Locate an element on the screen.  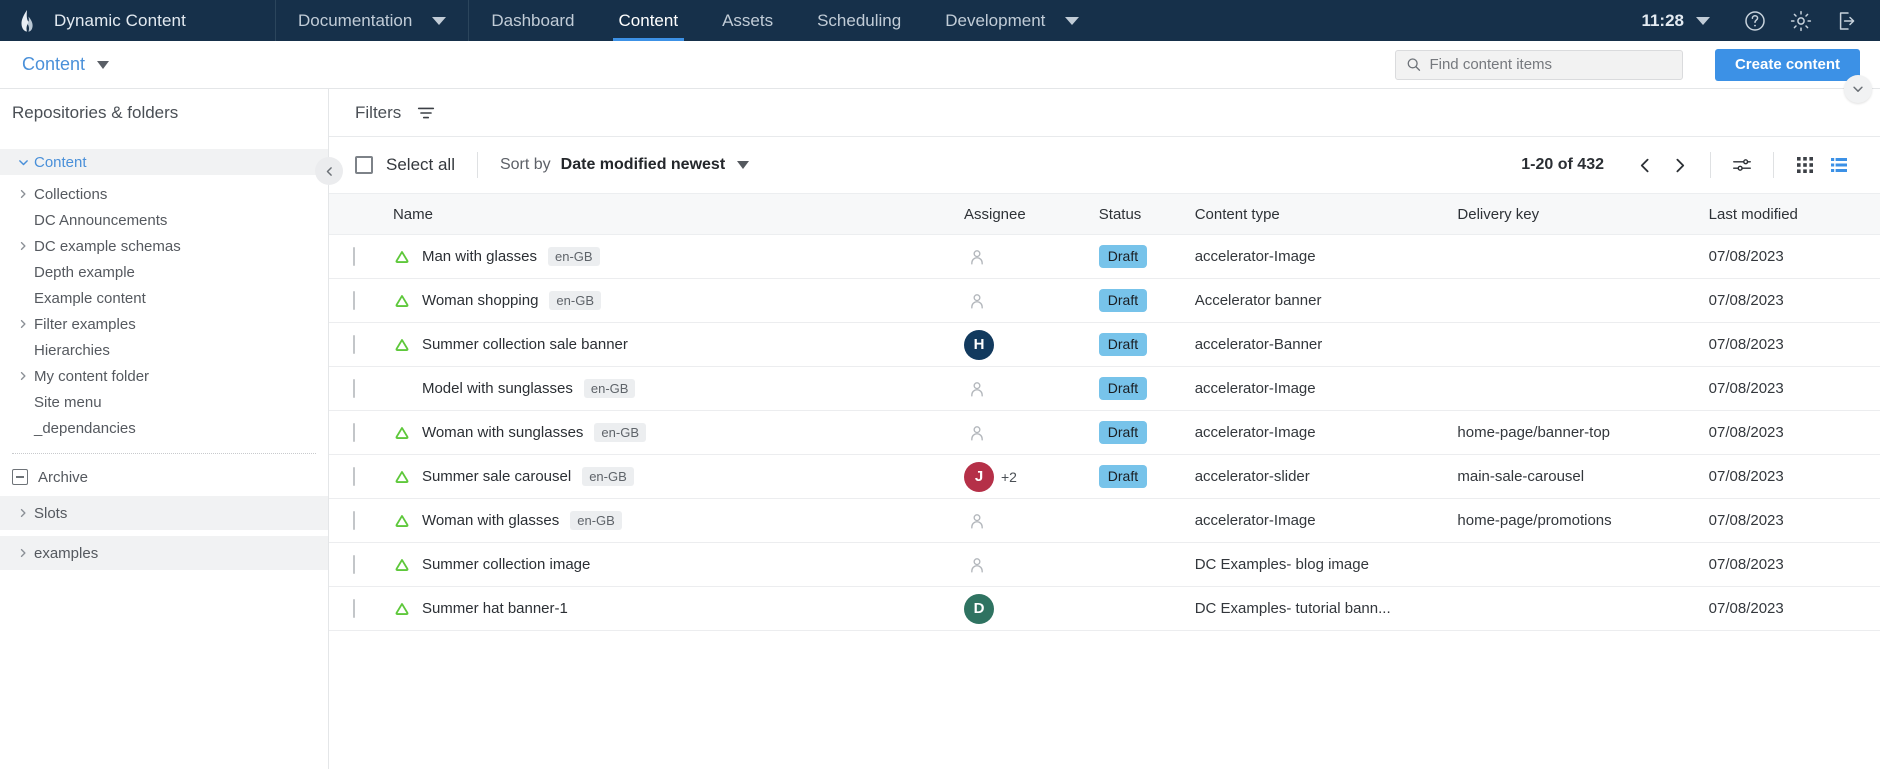
sidebar-item-dependancies: _dependancies is located at coordinates (164, 428).